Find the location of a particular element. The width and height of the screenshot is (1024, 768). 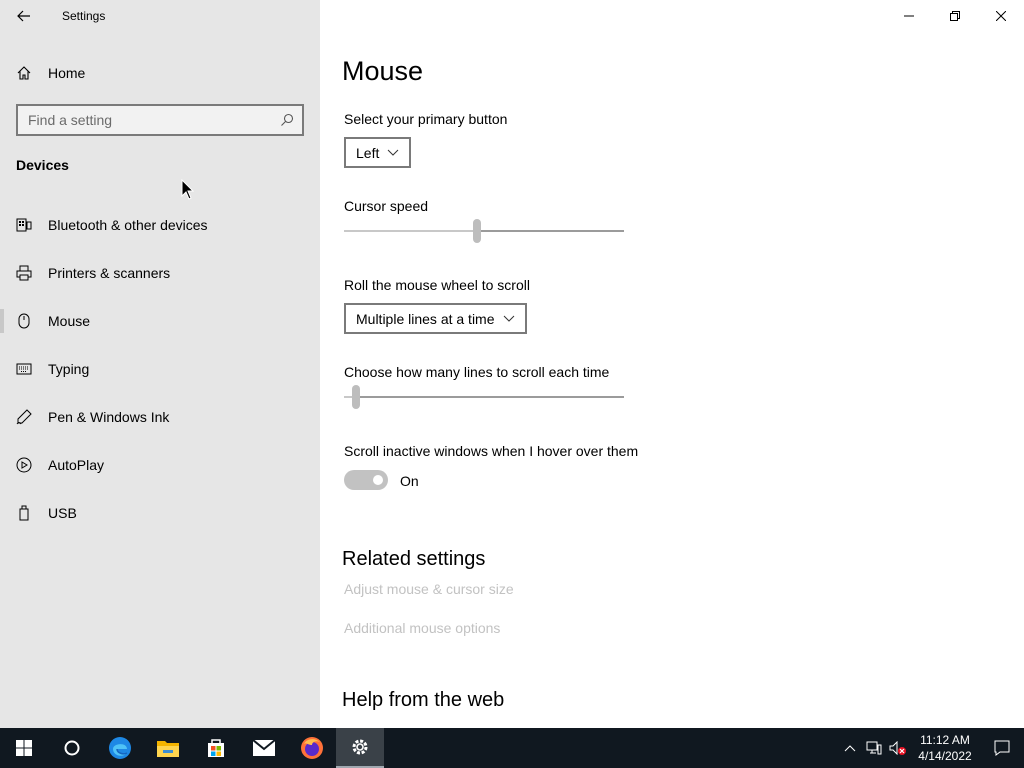

settings-button is located at coordinates (360, 748).